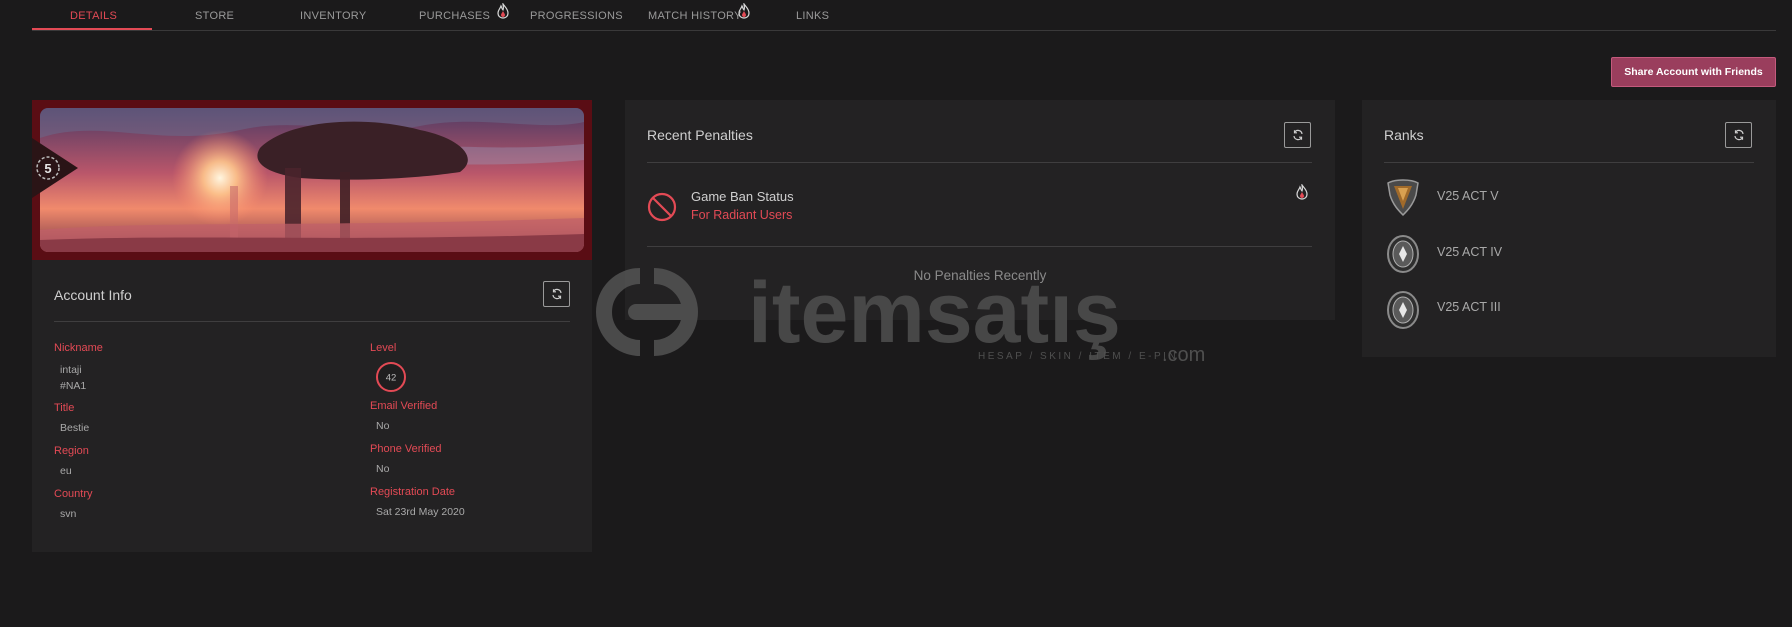 This screenshot has width=1792, height=627. What do you see at coordinates (1183, 353) in the screenshot?
I see `watermark-suffix: .com` at bounding box center [1183, 353].